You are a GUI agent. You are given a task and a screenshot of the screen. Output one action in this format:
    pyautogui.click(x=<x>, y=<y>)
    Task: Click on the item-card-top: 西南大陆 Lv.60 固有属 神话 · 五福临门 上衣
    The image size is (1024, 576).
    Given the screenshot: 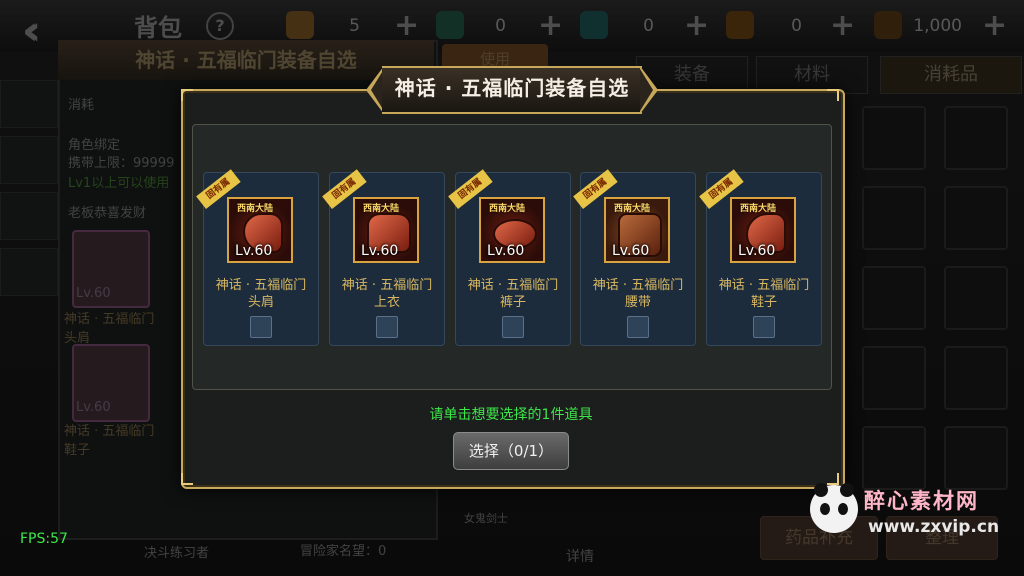 What is the action you would take?
    pyautogui.click(x=383, y=257)
    